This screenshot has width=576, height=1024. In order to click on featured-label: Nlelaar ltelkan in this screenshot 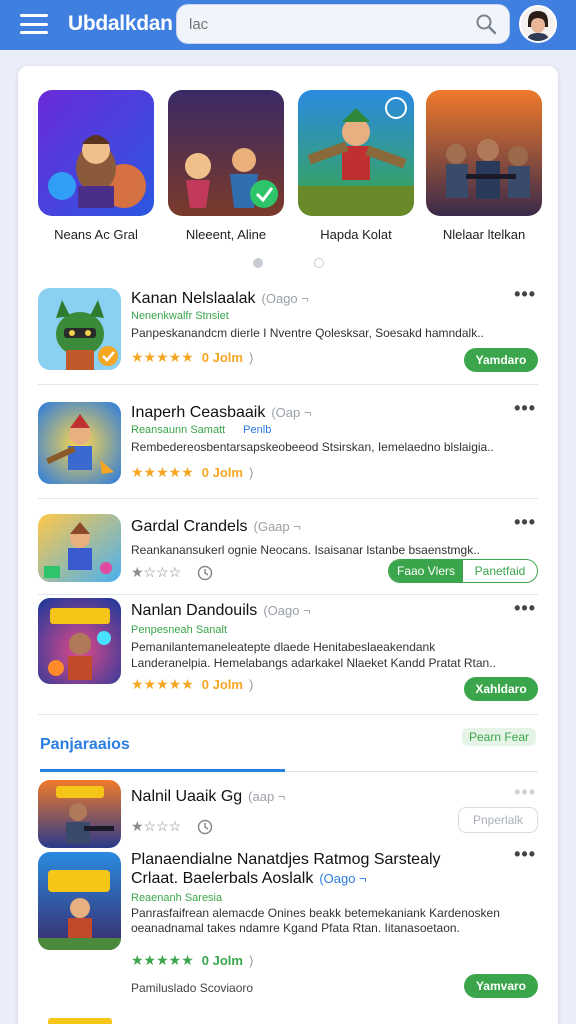, I will do `click(484, 234)`.